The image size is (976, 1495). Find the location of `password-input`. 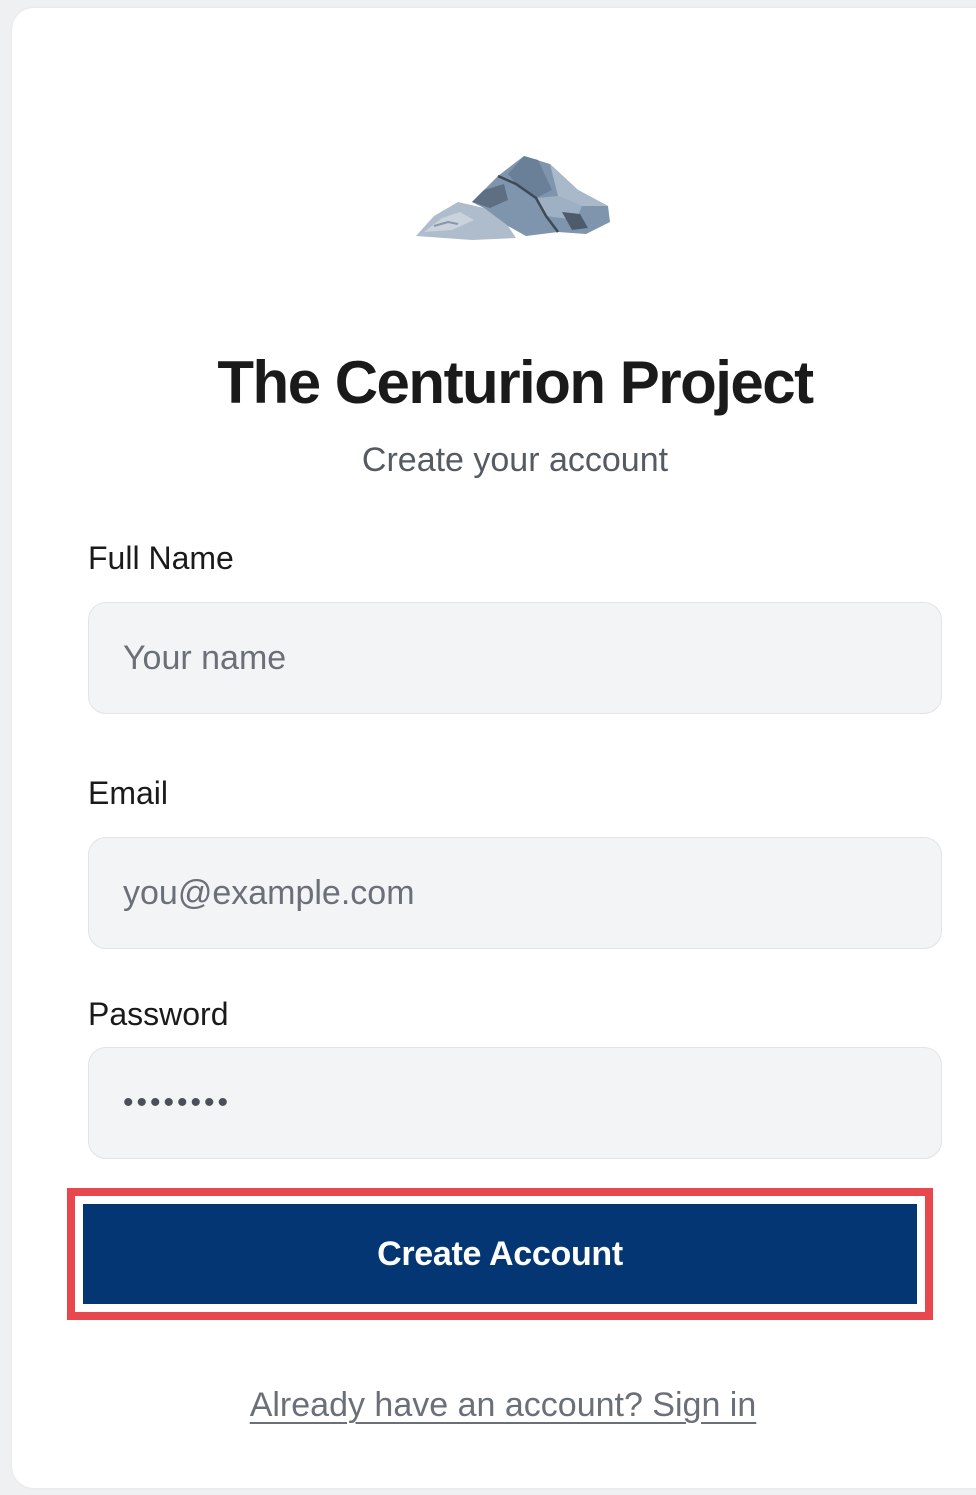

password-input is located at coordinates (515, 1103).